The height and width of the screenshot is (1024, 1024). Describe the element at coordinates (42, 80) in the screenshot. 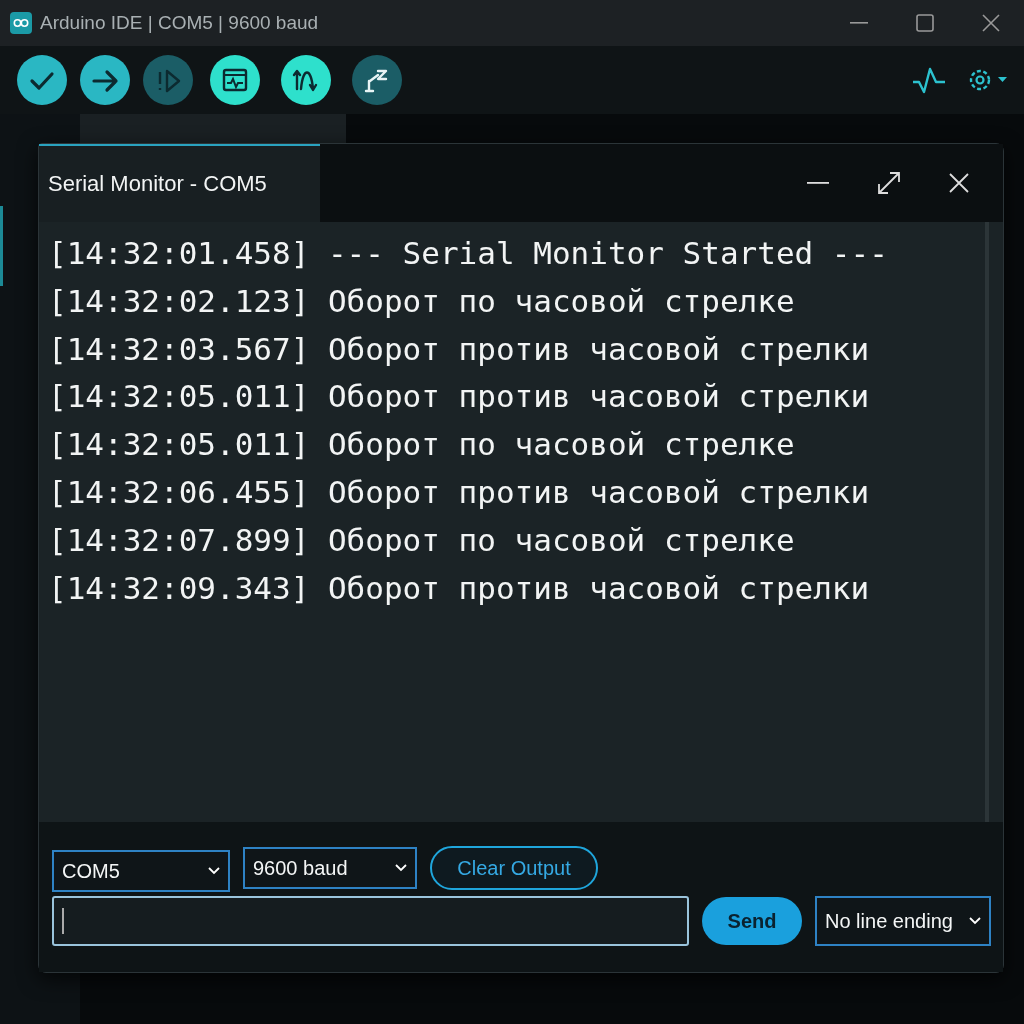

I see `verify-button` at that location.